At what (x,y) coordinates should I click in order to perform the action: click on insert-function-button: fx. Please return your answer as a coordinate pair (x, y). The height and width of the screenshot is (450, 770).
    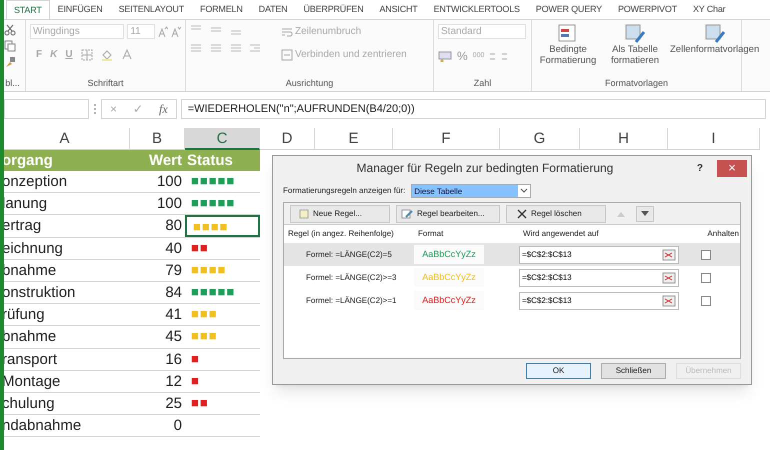
    Looking at the image, I should click on (163, 109).